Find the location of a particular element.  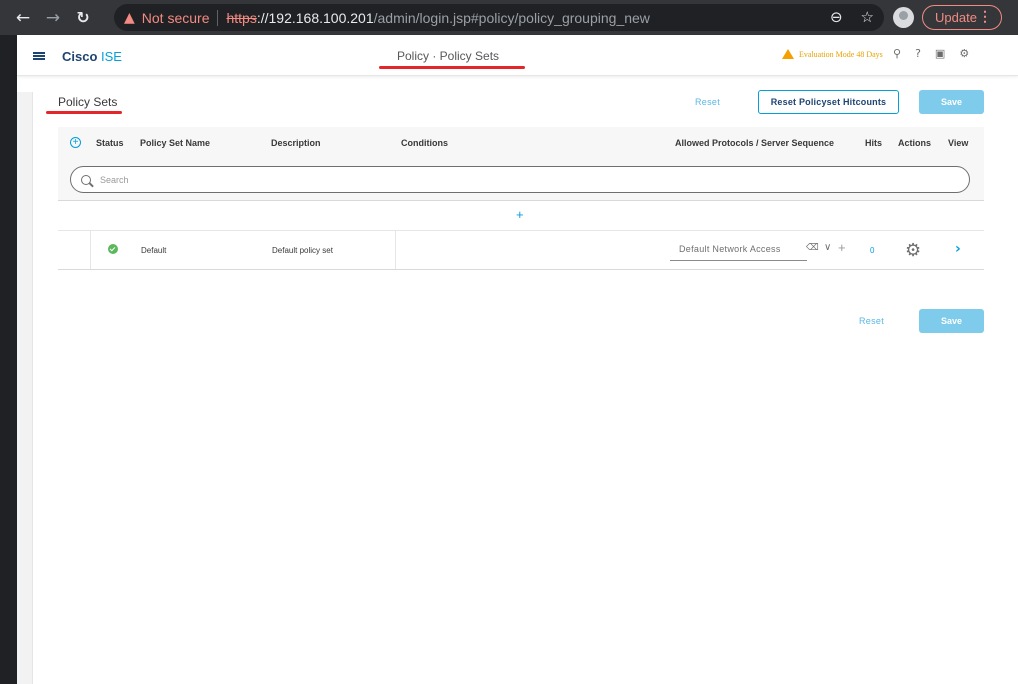

clear-selection-icon: ⌫ is located at coordinates (812, 248).